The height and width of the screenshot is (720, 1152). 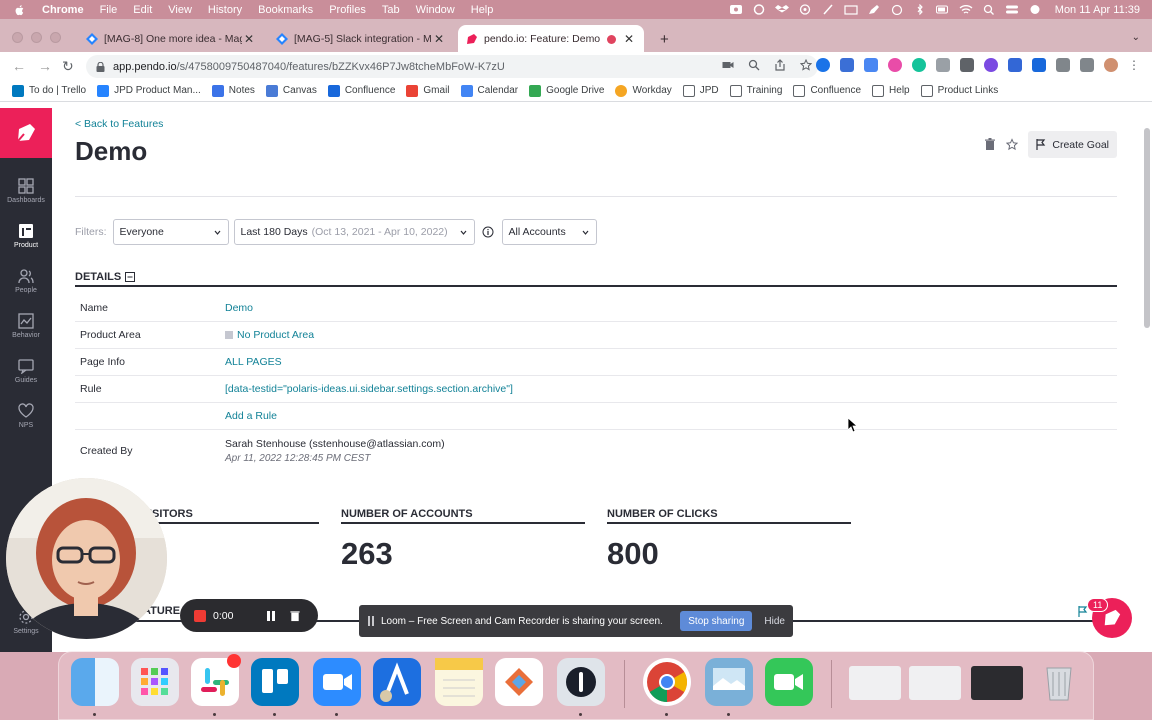 What do you see at coordinates (291, 90) in the screenshot?
I see `bookmark-canvas: Canvas` at bounding box center [291, 90].